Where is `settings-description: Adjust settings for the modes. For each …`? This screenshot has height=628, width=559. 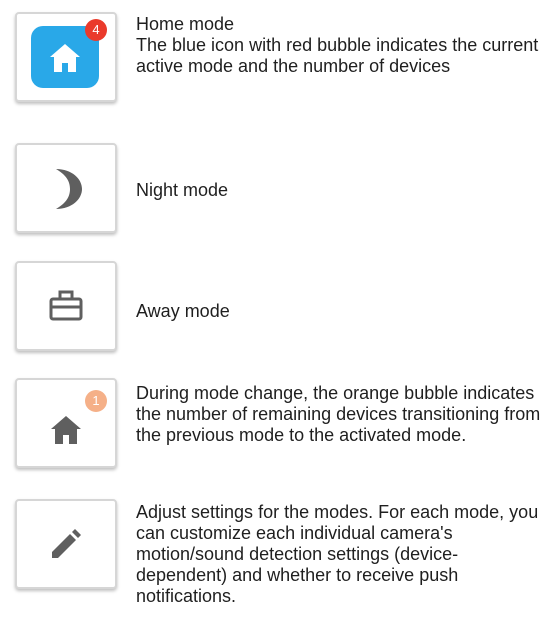 settings-description: Adjust settings for the modes. For each … is located at coordinates (337, 554).